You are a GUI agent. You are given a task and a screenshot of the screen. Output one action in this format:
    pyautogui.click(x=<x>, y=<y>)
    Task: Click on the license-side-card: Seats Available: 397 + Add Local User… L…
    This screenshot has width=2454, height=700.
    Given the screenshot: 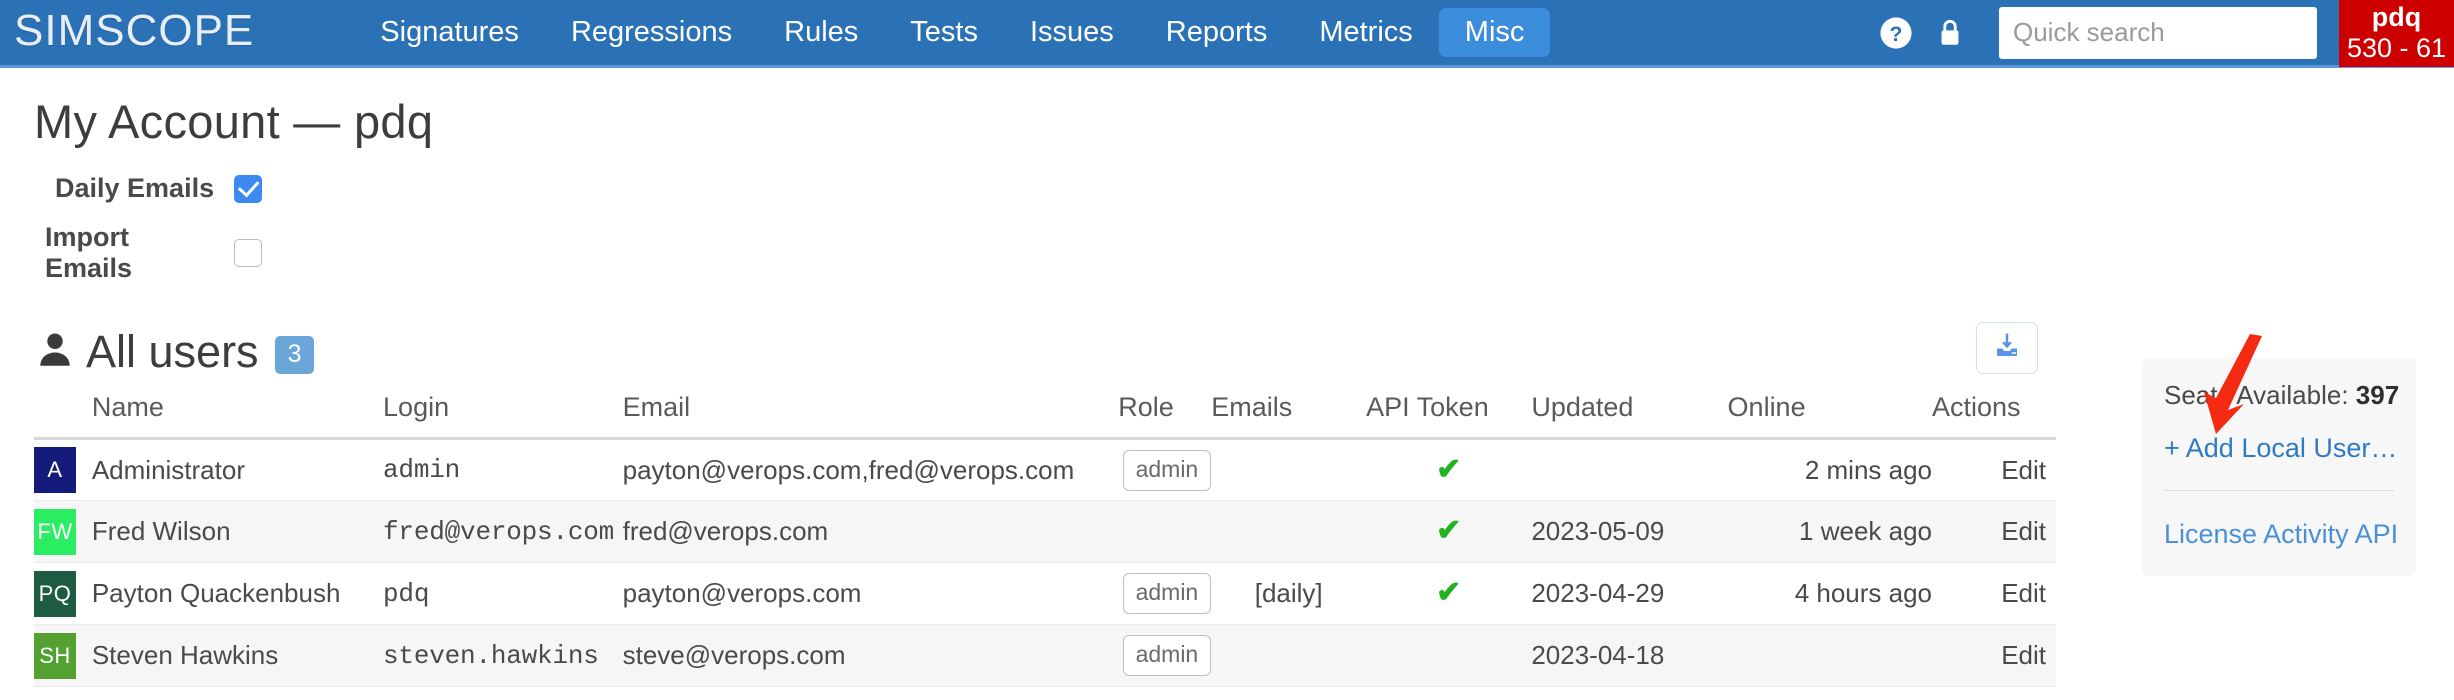 What is the action you would take?
    pyautogui.click(x=2279, y=467)
    